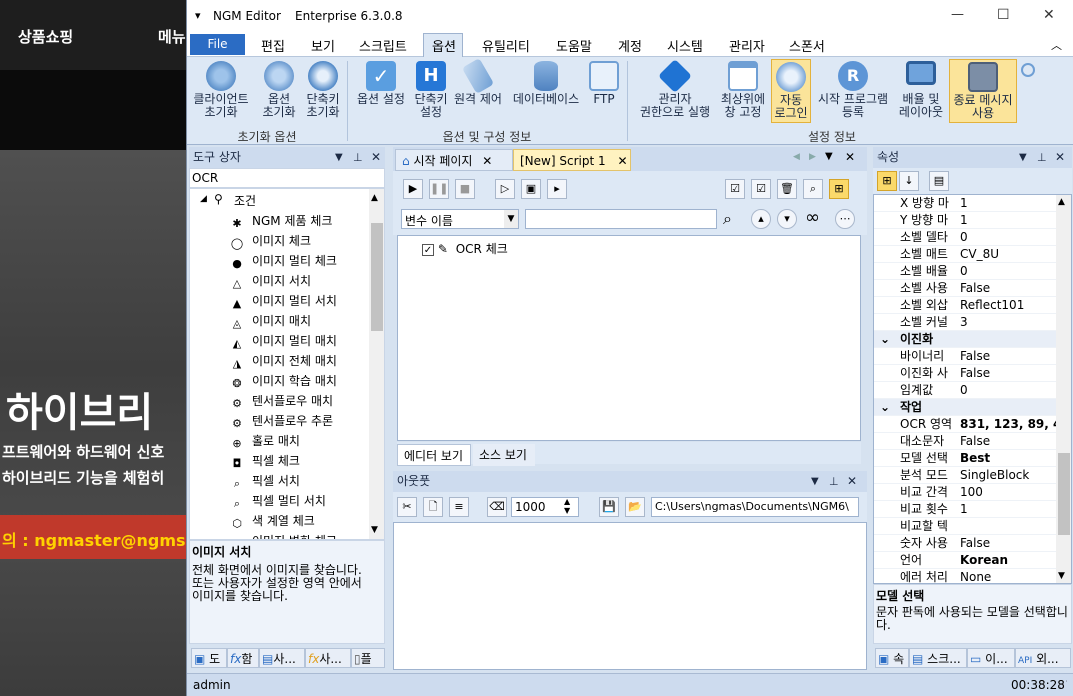 Image resolution: width=1073 pixels, height=696 pixels. I want to click on menu-sponsor: 스폰서, so click(807, 45).